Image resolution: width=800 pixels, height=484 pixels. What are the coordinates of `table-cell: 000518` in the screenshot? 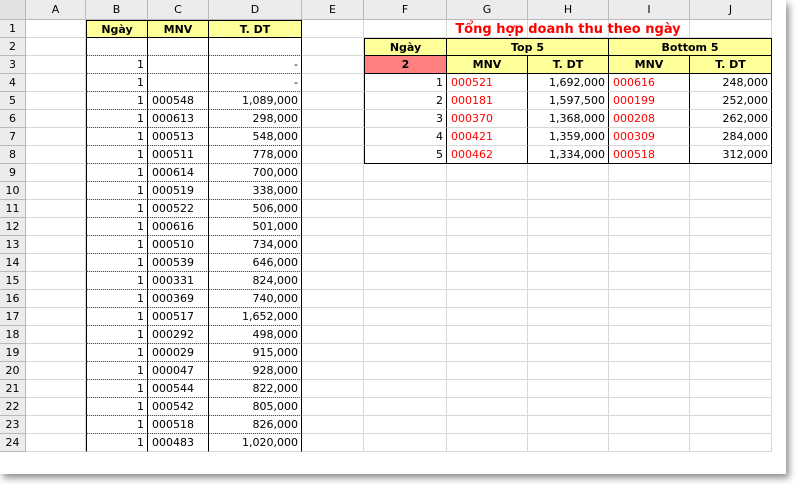 It's located at (178, 425).